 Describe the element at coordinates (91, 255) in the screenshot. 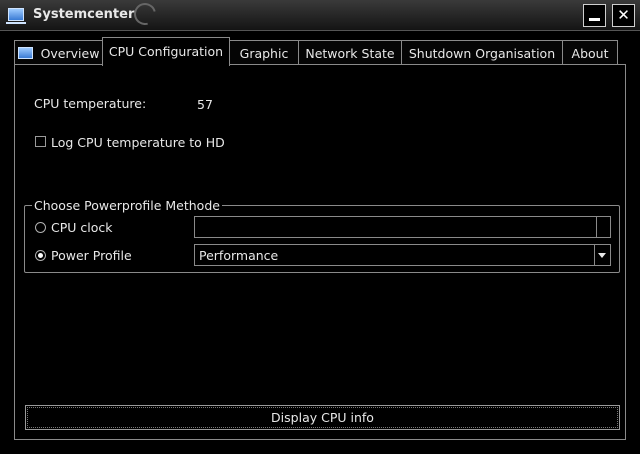

I see `power-profile-label: Power Profile` at that location.